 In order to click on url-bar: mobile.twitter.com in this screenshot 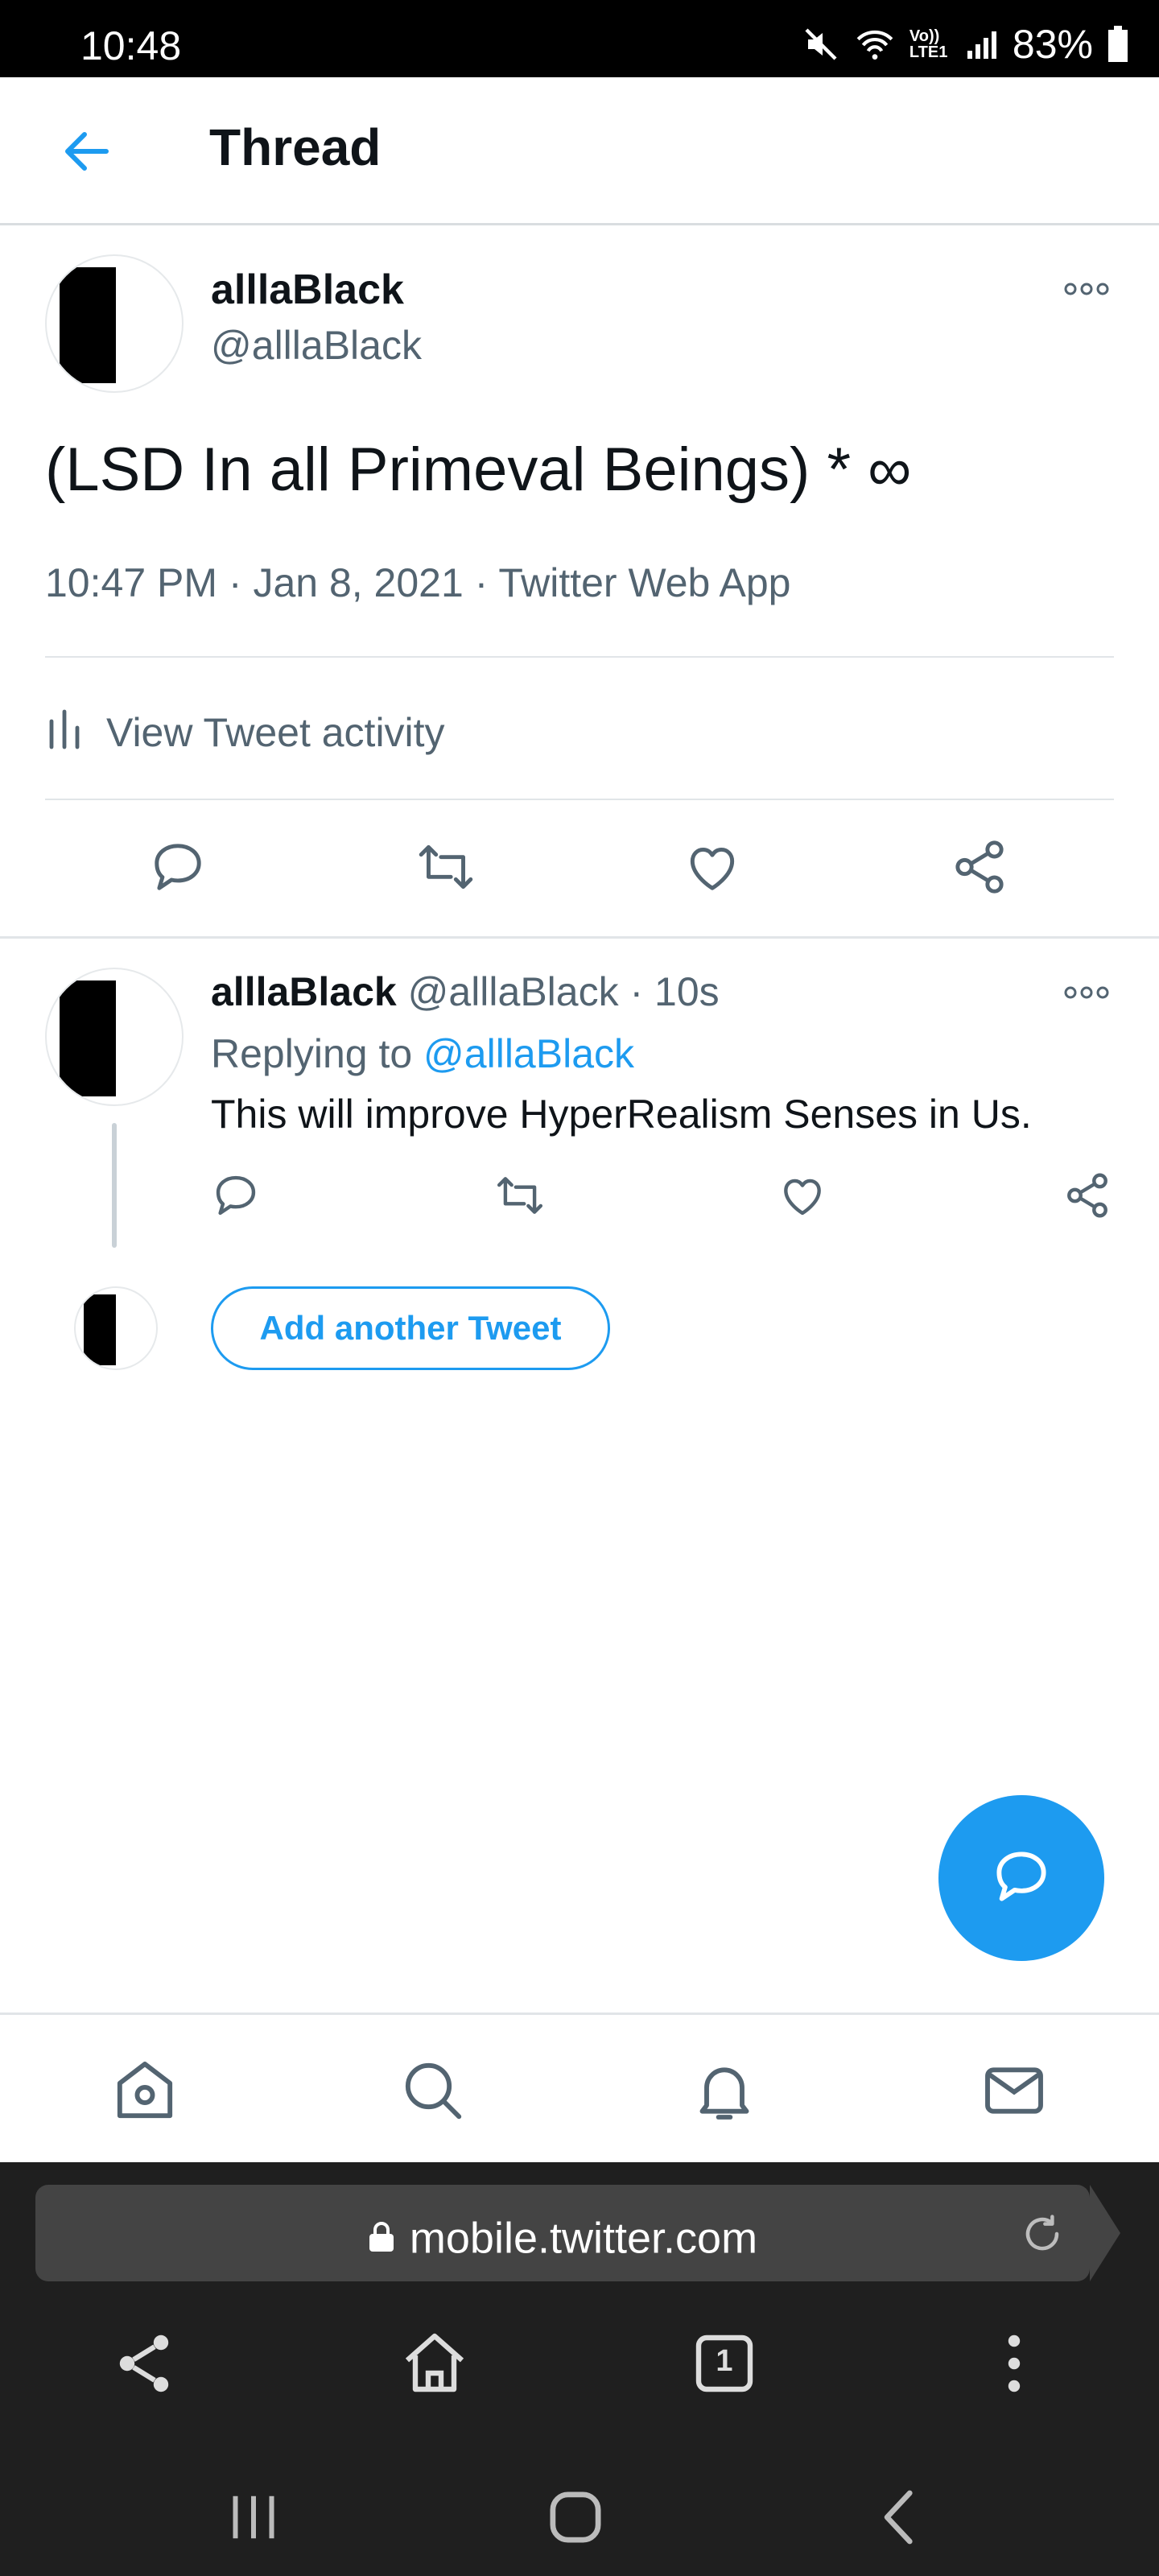, I will do `click(577, 2233)`.